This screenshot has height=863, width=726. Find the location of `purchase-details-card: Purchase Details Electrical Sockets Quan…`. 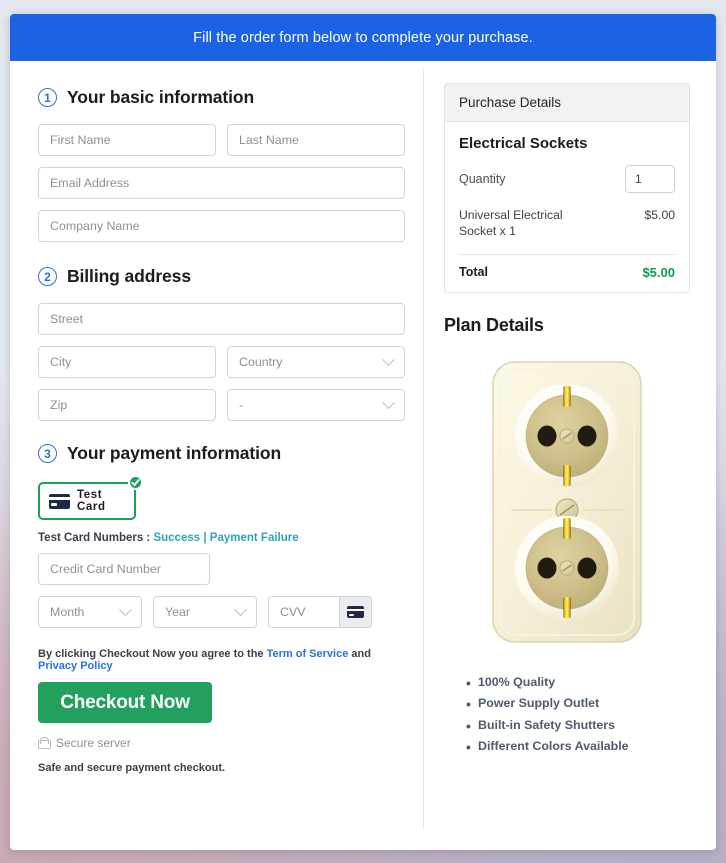

purchase-details-card: Purchase Details Electrical Sockets Quan… is located at coordinates (567, 188).